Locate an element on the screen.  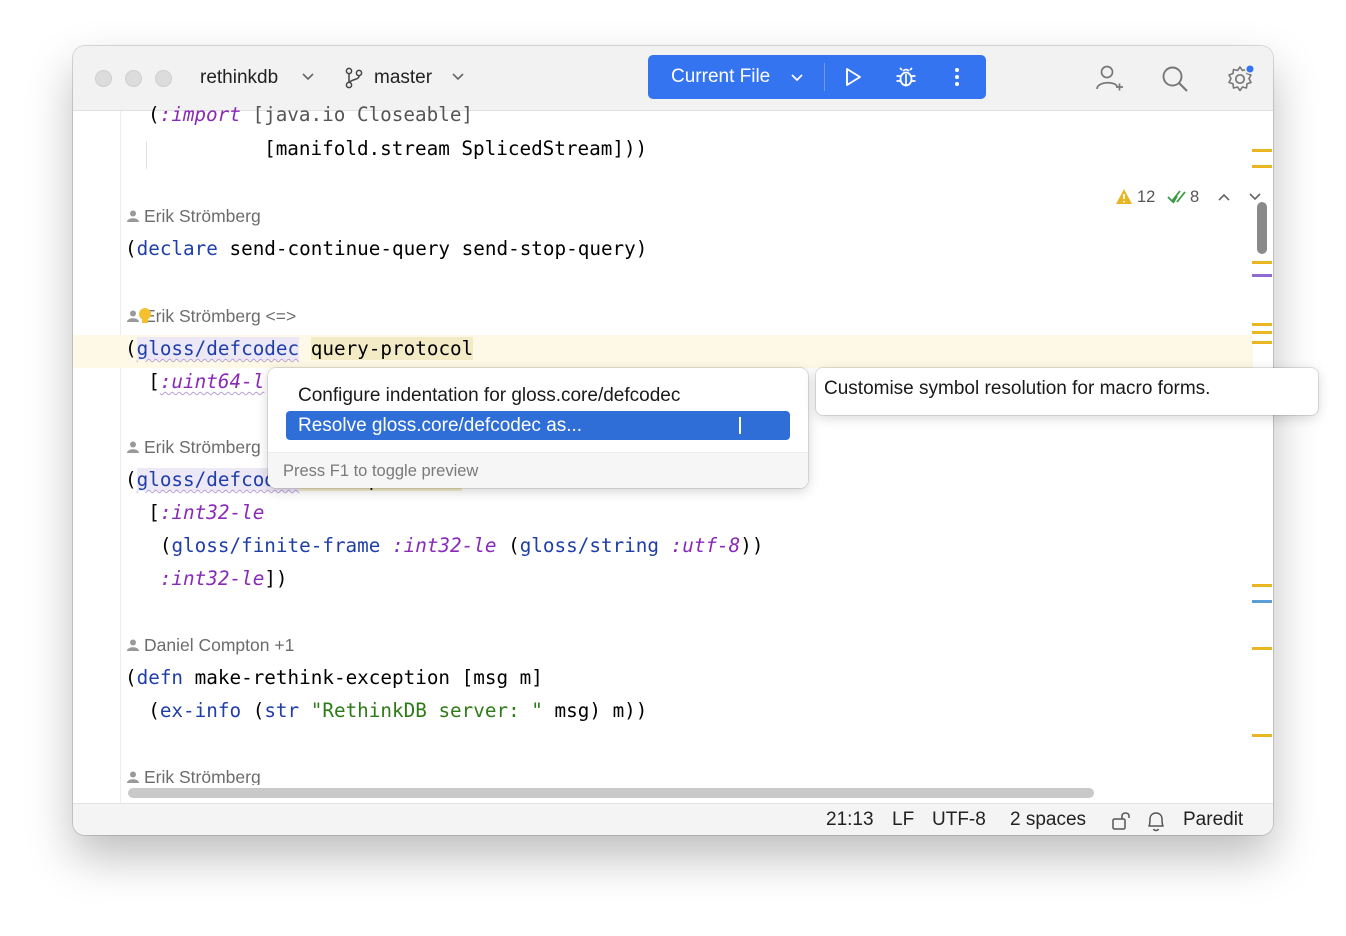
run-widget-separator is located at coordinates (824, 77).